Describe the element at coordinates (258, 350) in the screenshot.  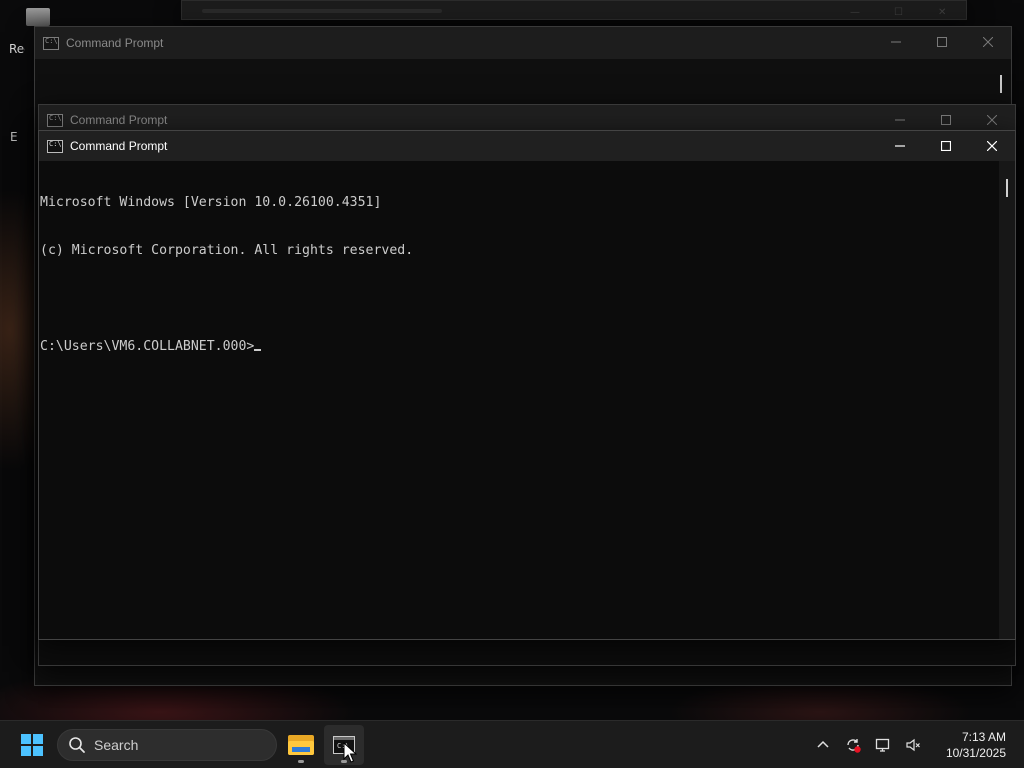
I see `text-cursor` at that location.